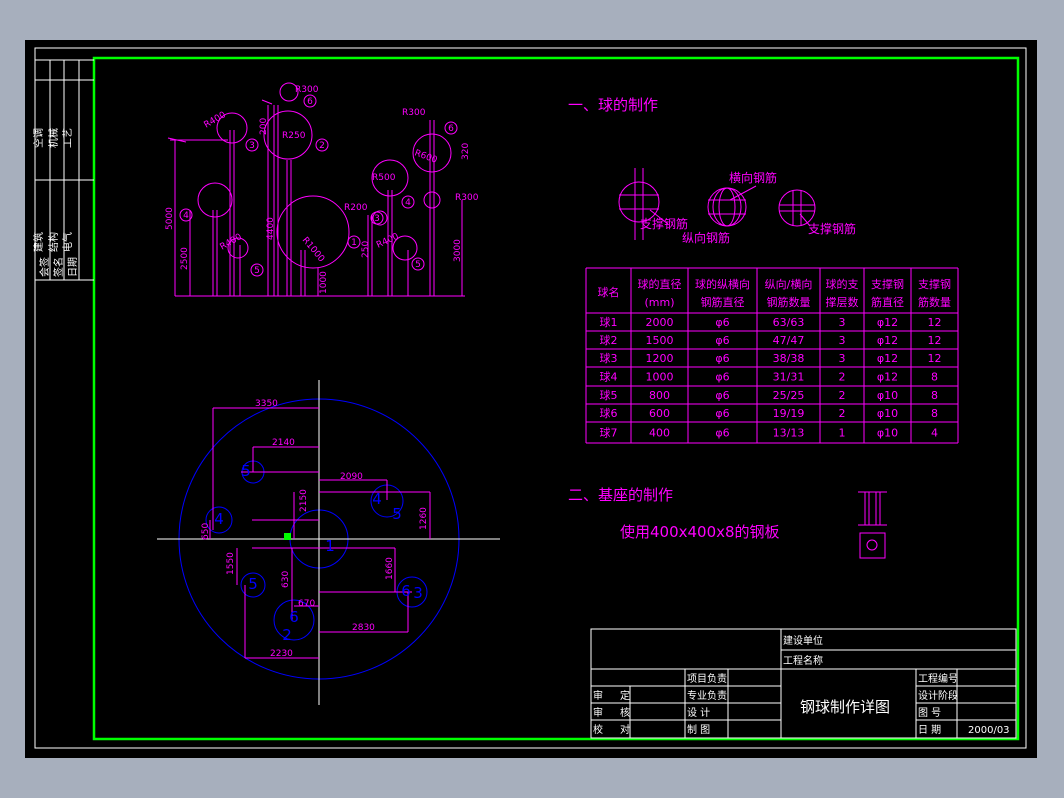 The height and width of the screenshot is (798, 1064). I want to click on table-cell: 31/31, so click(789, 377).